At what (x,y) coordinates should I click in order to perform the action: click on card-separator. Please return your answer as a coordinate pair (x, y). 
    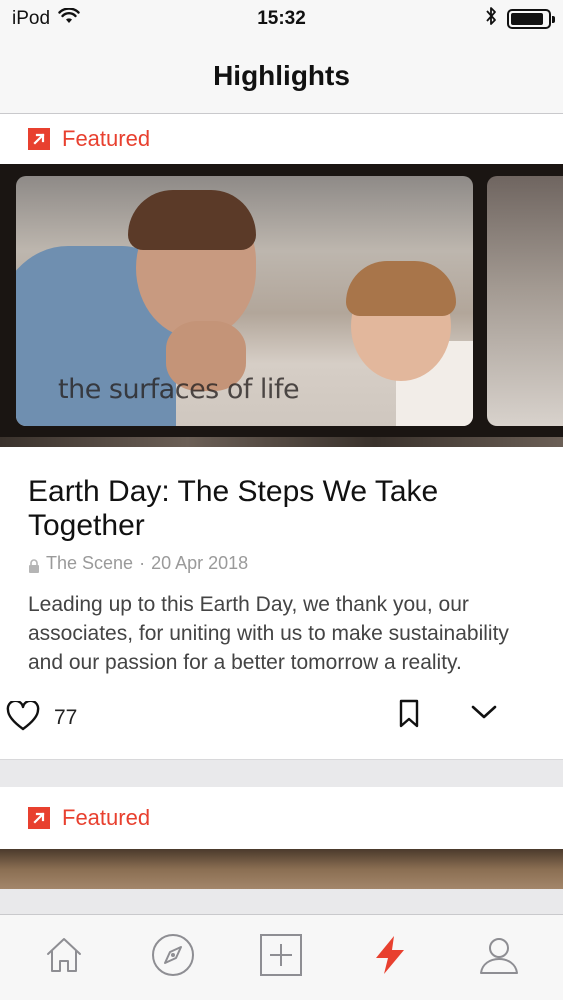
    Looking at the image, I should click on (281, 773).